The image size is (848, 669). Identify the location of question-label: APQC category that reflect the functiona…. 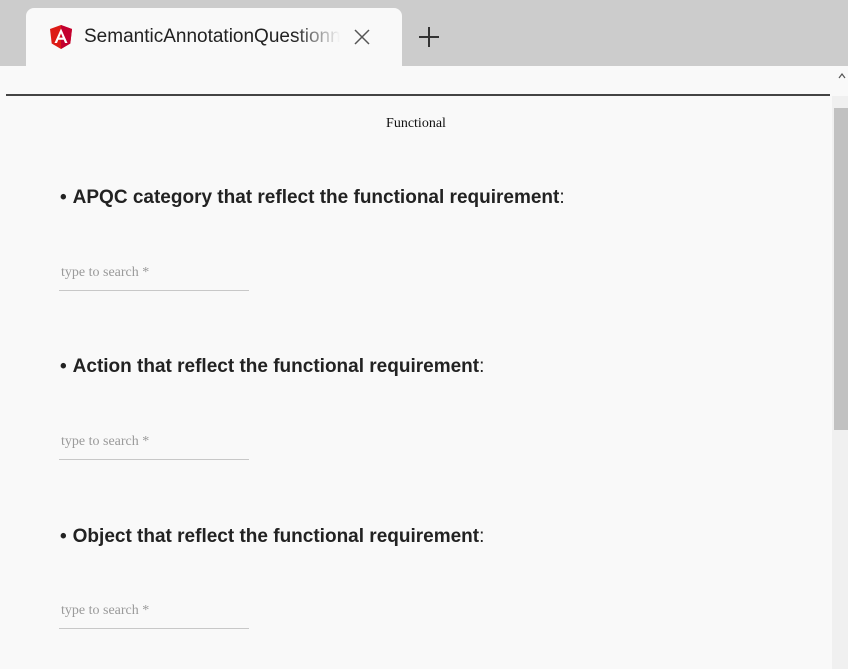
(316, 197).